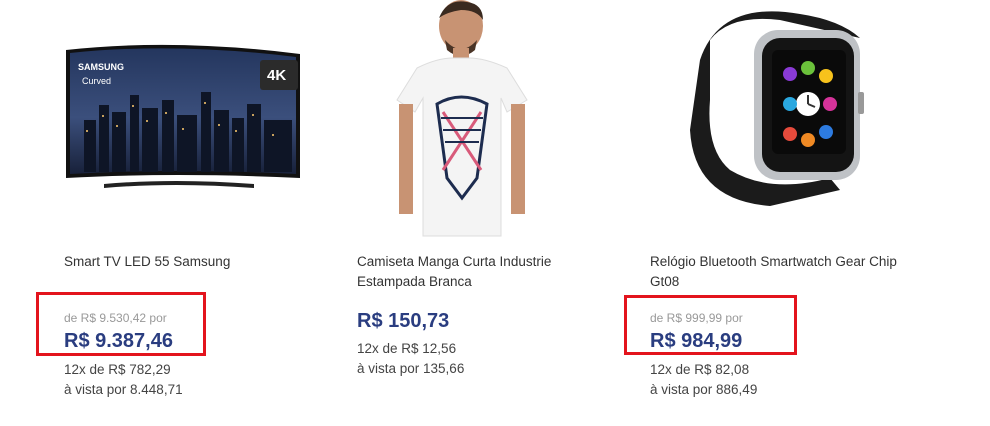 Image resolution: width=990 pixels, height=426 pixels. I want to click on cash-price-text: à vista por 8.448,71, so click(123, 389).